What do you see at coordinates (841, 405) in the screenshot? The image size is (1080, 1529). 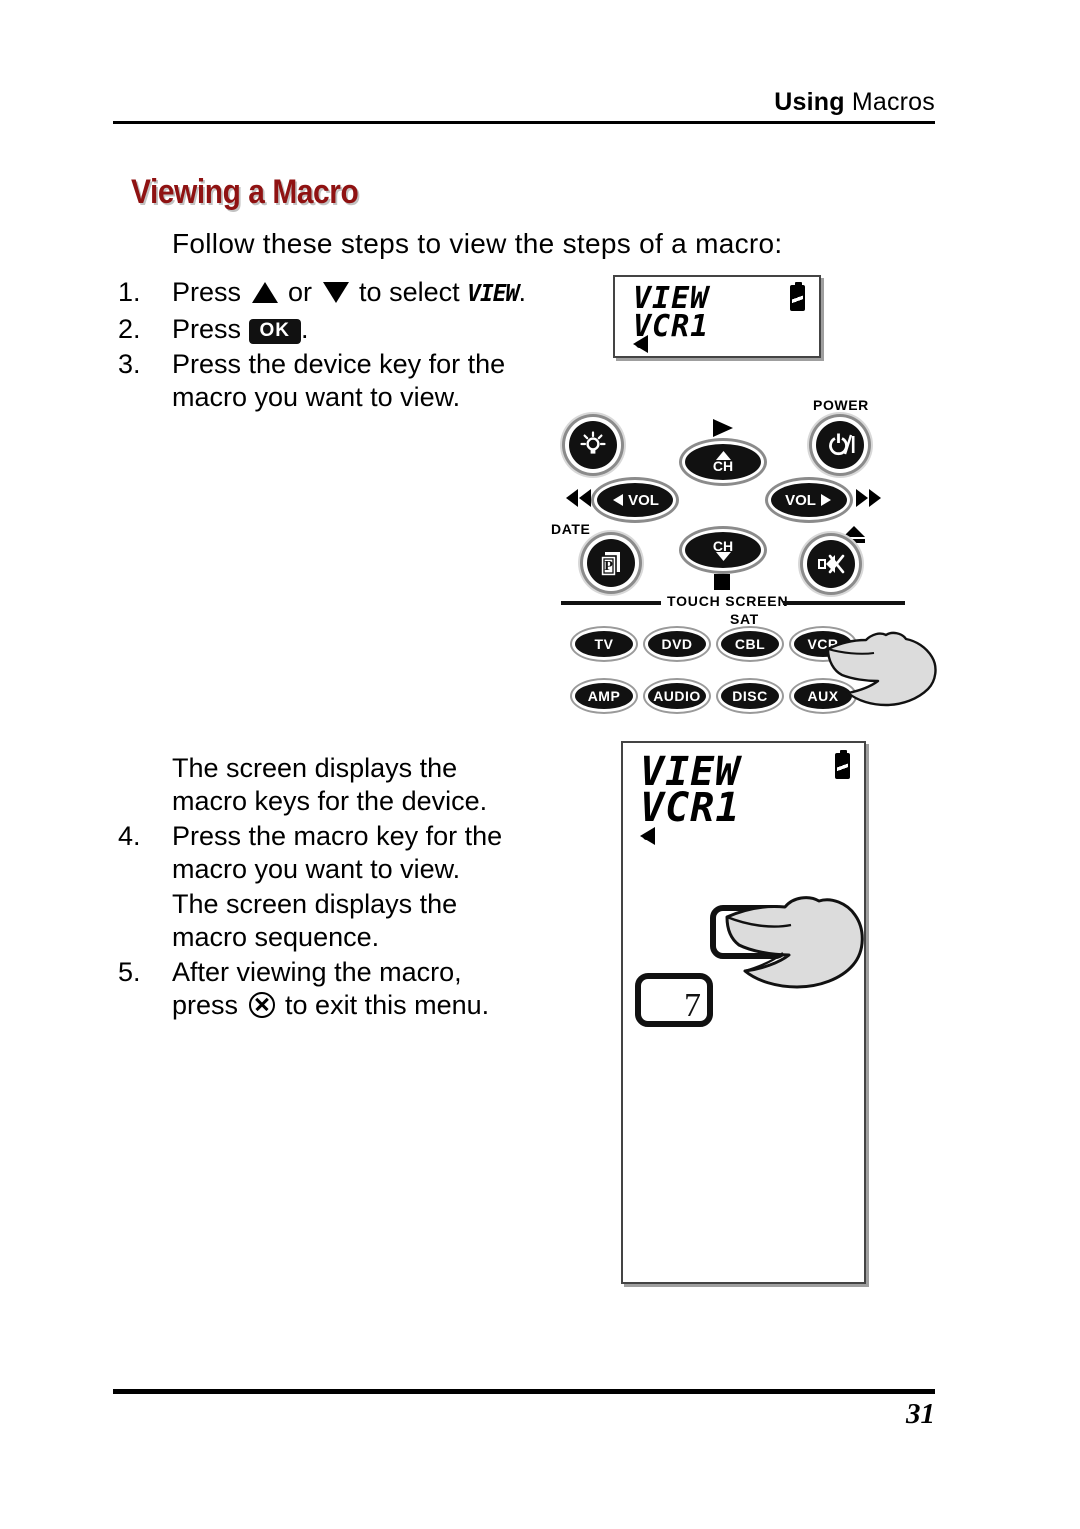 I see `power-label: POWER` at bounding box center [841, 405].